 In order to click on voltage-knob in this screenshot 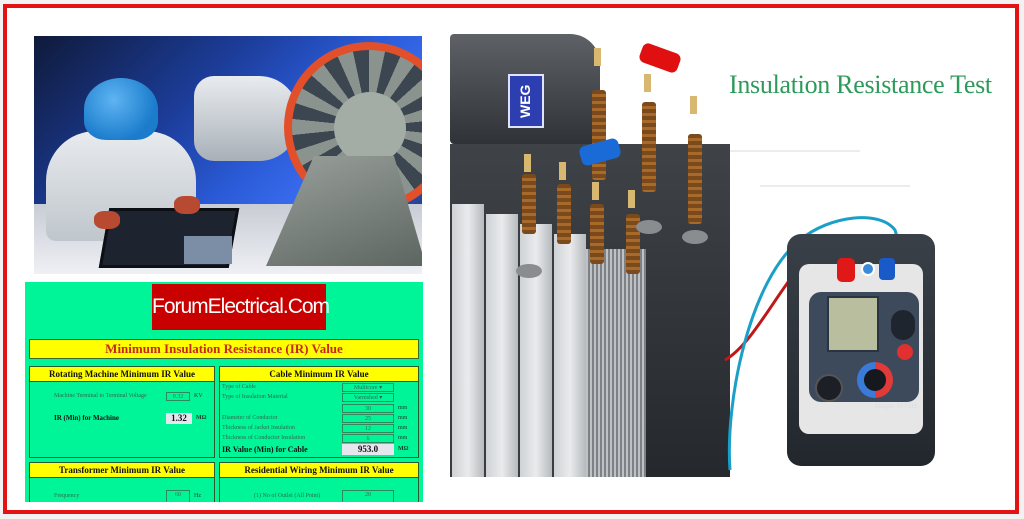, I will do `click(829, 388)`.